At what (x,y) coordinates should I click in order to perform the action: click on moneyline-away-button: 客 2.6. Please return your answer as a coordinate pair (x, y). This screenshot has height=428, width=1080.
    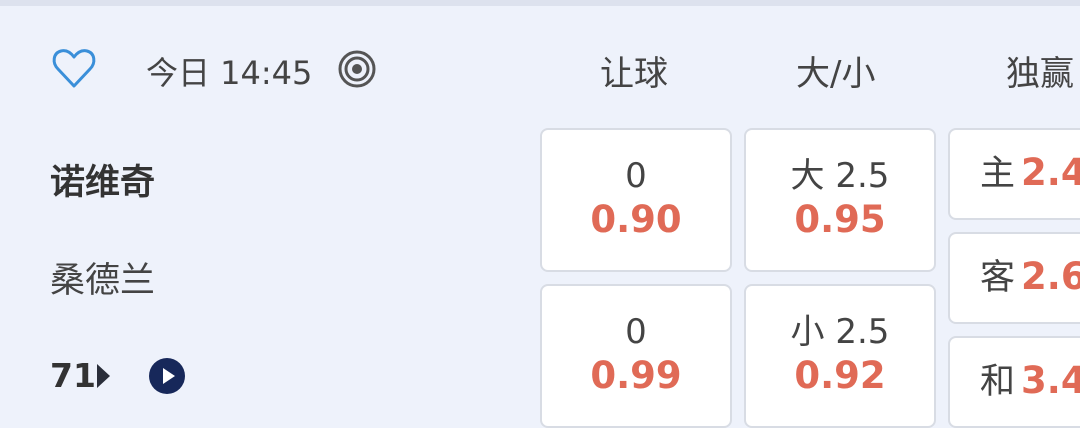
    Looking at the image, I should click on (1014, 278).